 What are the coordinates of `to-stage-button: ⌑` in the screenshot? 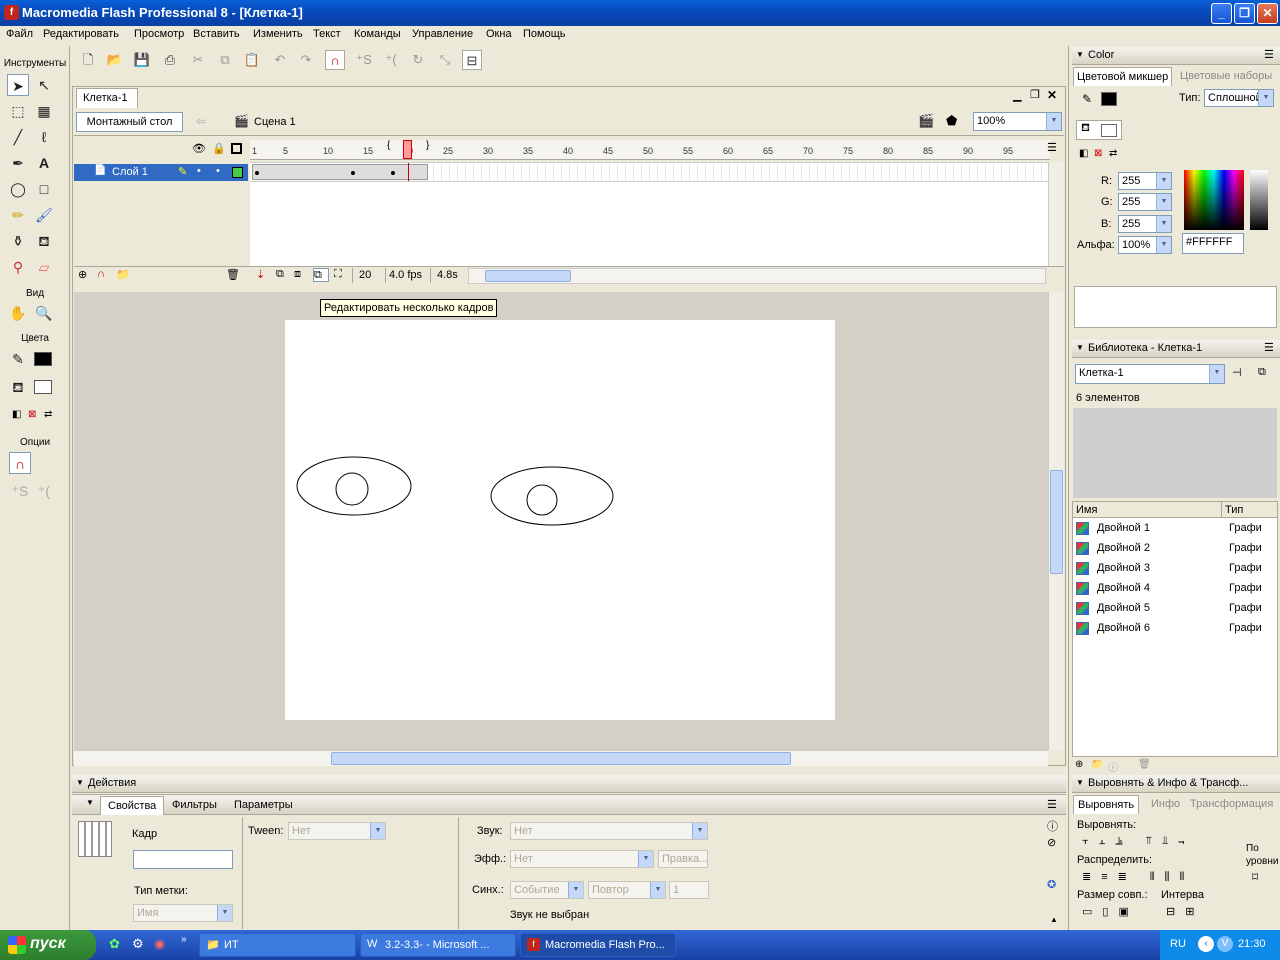 It's located at (1255, 877).